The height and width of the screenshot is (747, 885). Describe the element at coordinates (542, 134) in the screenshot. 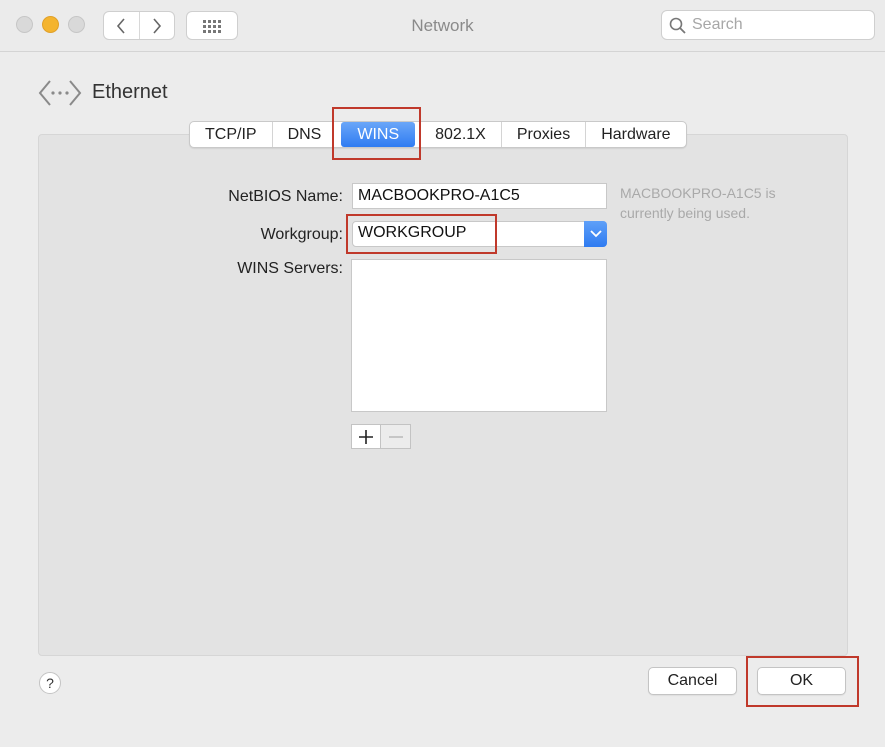

I see `tab-proxies: Proxies` at that location.